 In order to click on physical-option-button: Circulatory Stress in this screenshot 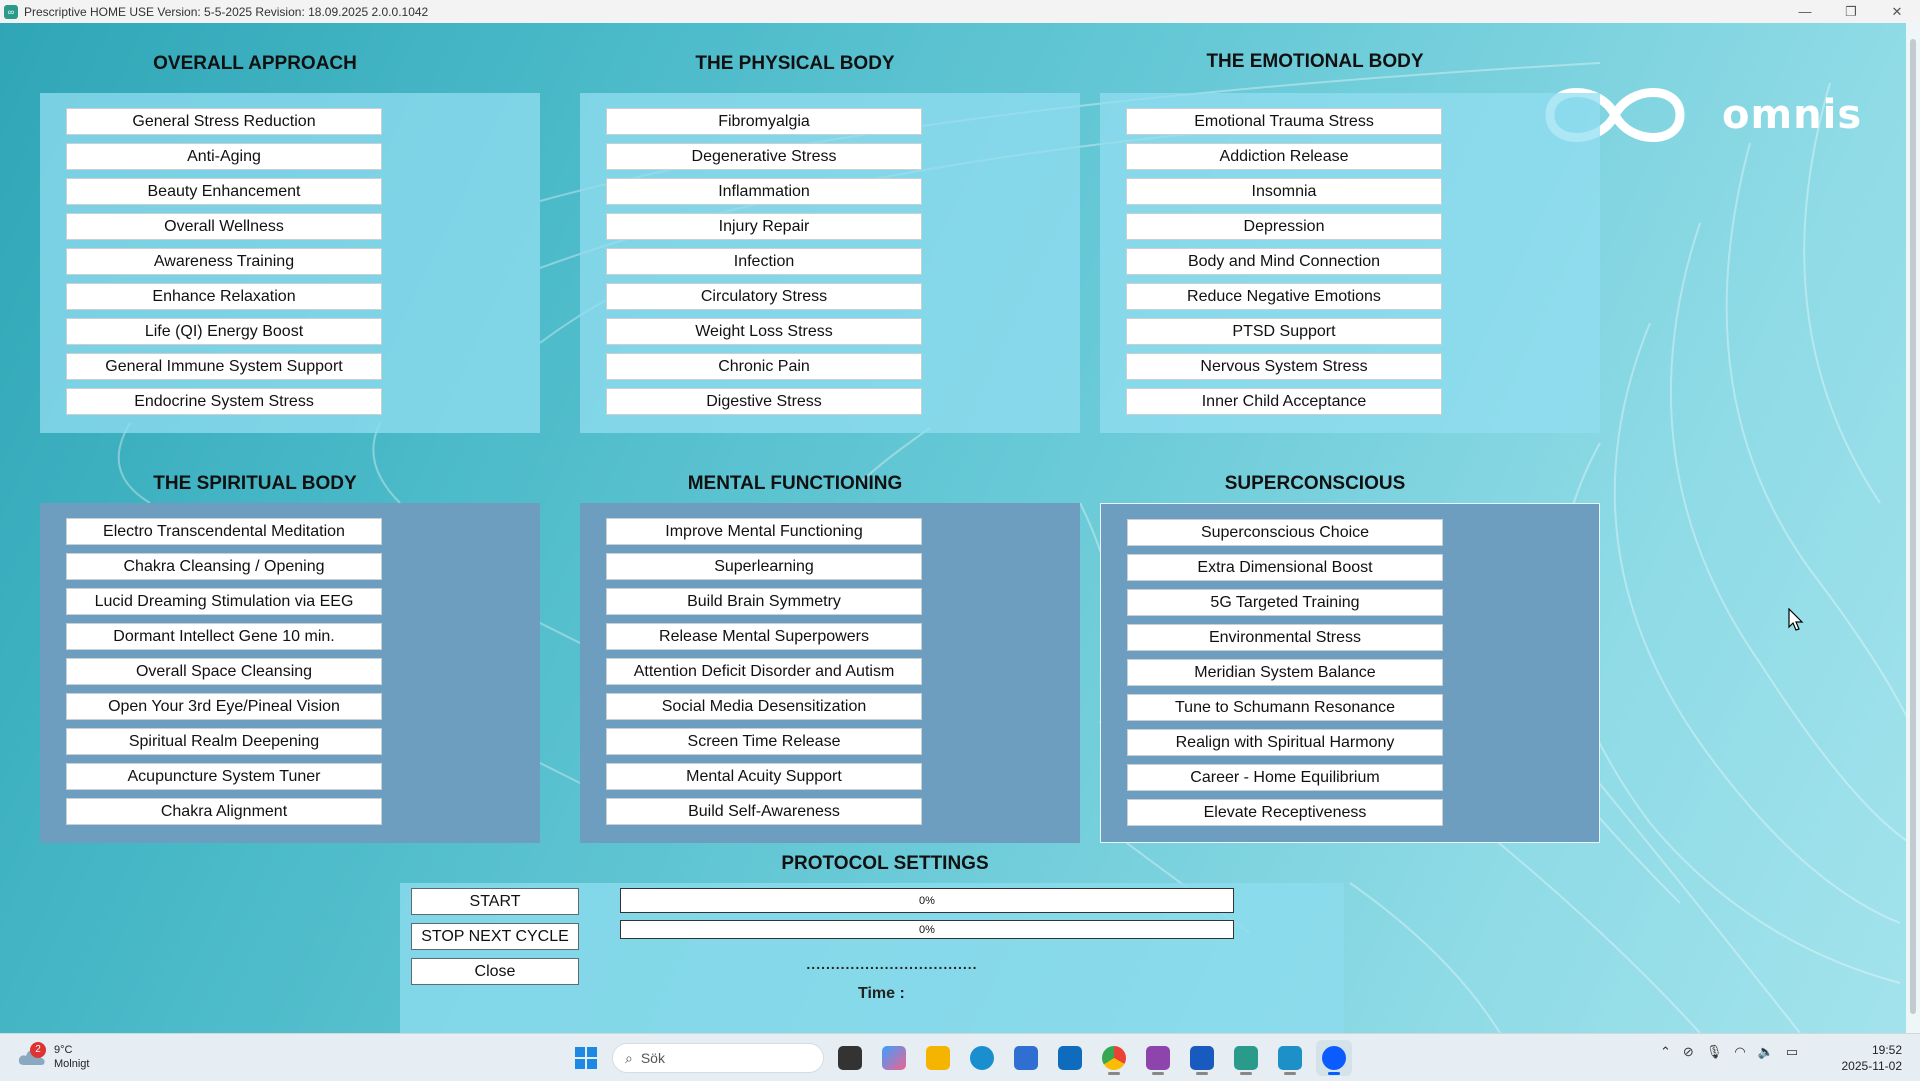, I will do `click(764, 296)`.